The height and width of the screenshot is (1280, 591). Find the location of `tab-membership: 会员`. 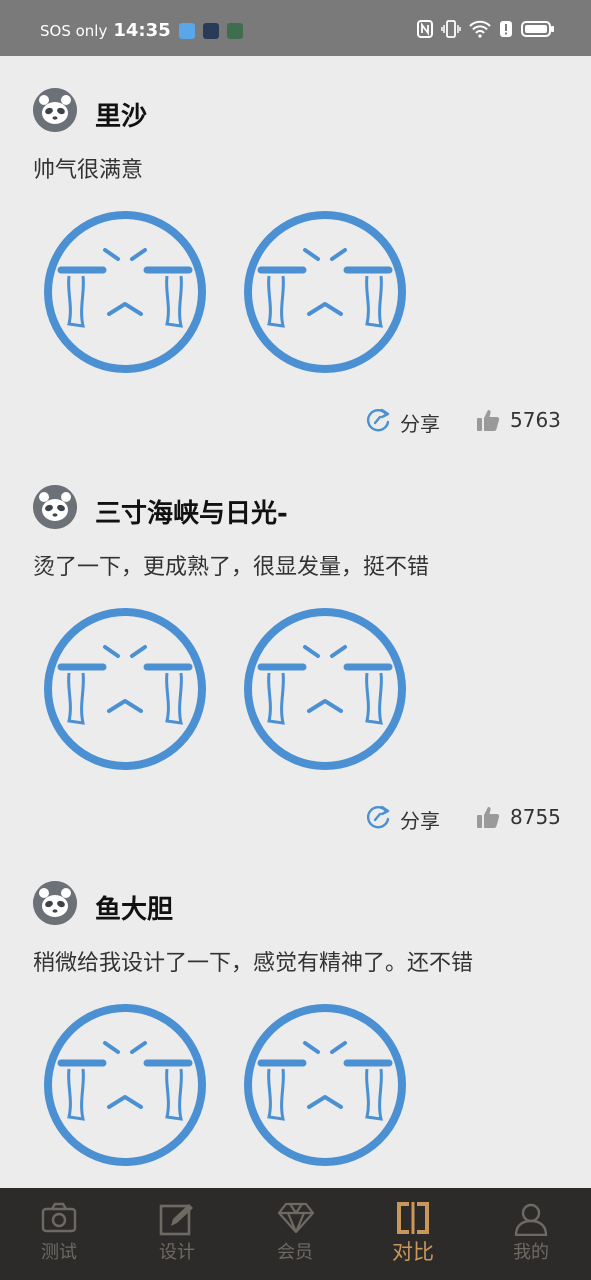

tab-membership: 会员 is located at coordinates (295, 1234).